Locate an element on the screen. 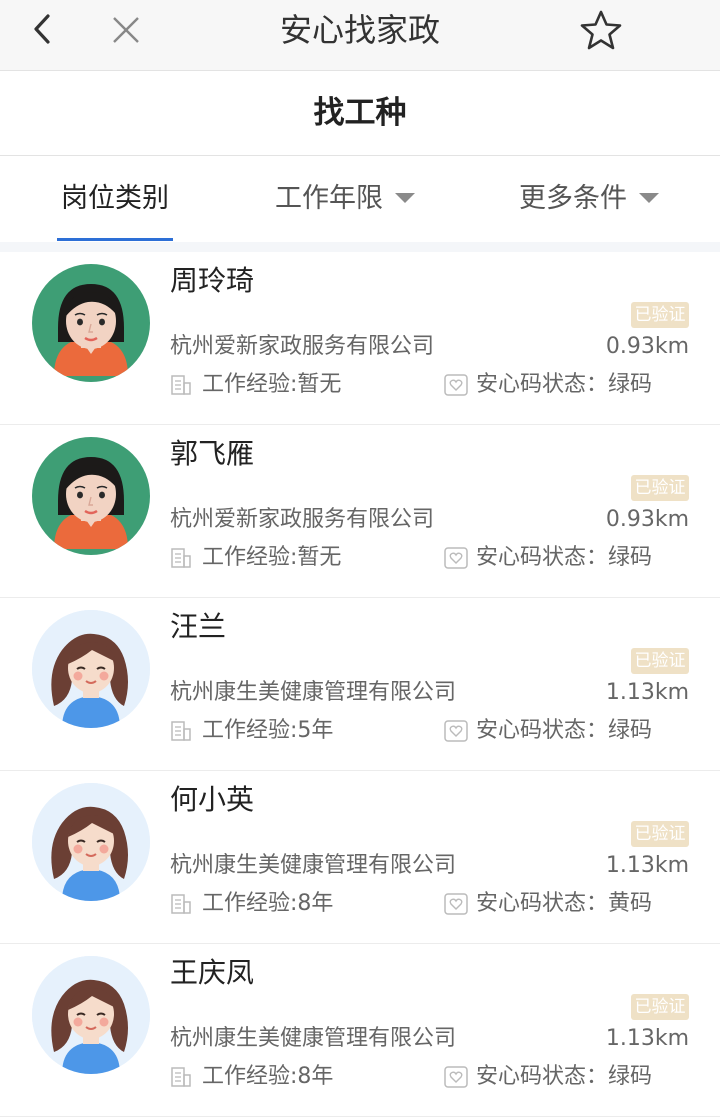 This screenshot has width=720, height=1117. filter-job-category: 岗位类别 is located at coordinates (115, 199).